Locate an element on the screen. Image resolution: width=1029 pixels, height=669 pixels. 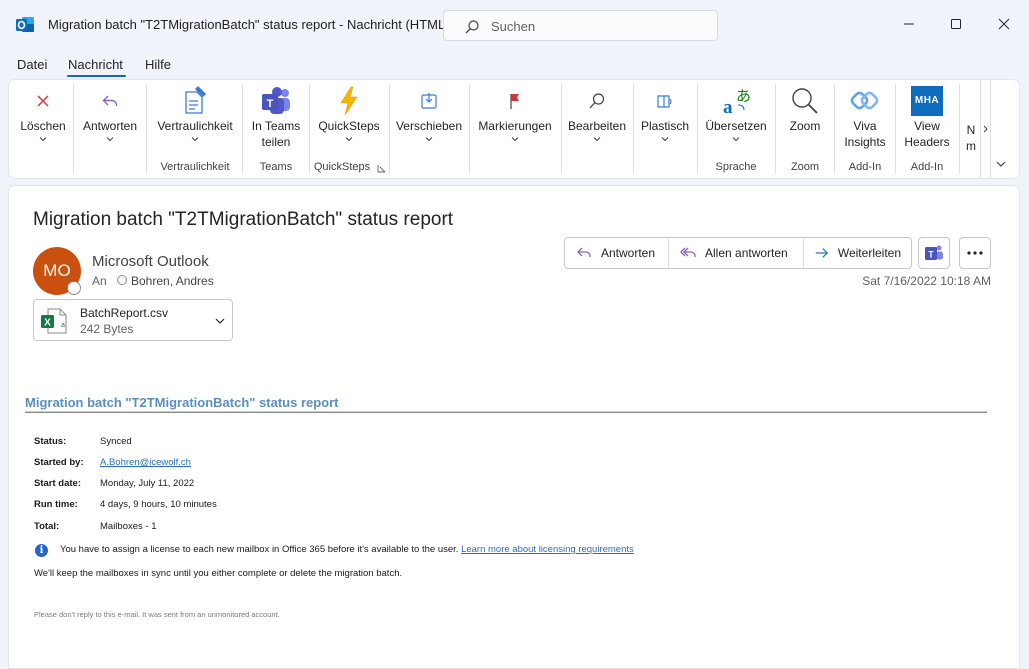
reply-all-button: Allen antworten is located at coordinates (736, 253).